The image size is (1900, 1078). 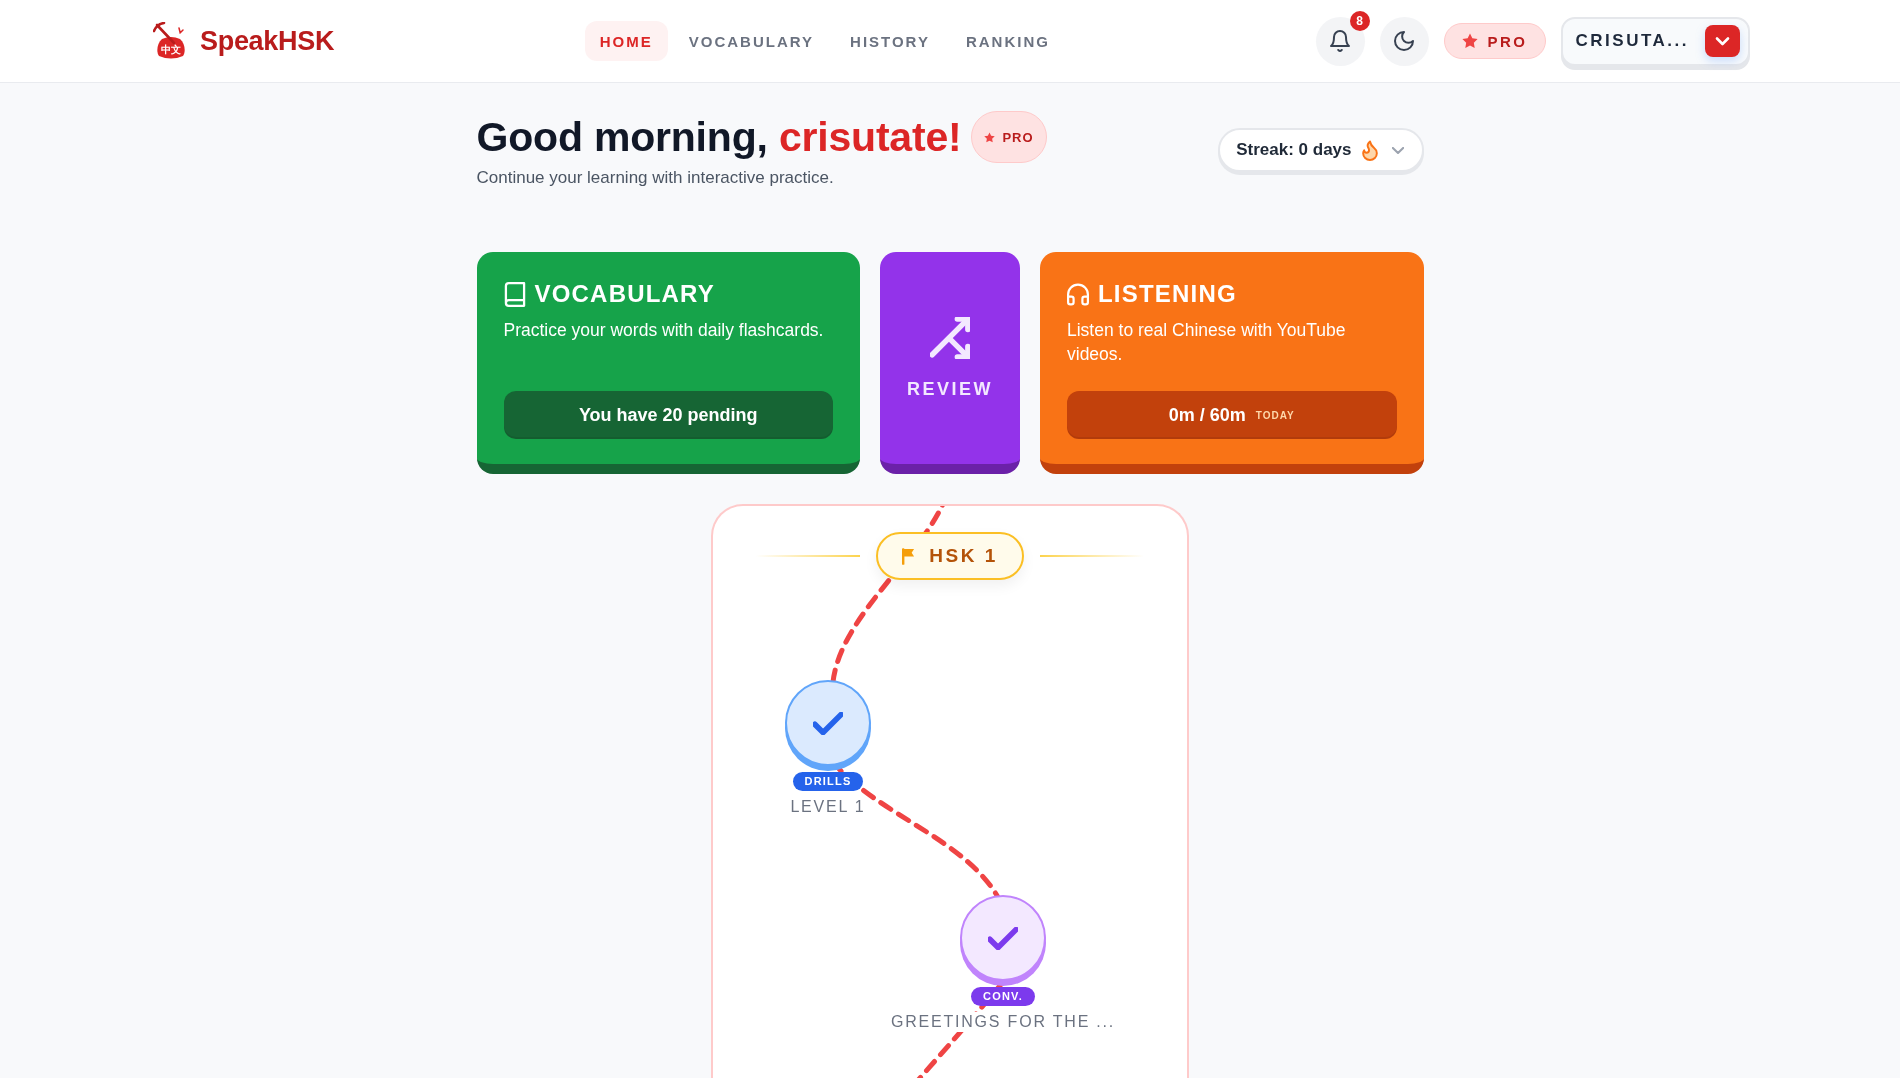 What do you see at coordinates (664, 330) in the screenshot?
I see `card-description: Practice your words with daily flashcards.` at bounding box center [664, 330].